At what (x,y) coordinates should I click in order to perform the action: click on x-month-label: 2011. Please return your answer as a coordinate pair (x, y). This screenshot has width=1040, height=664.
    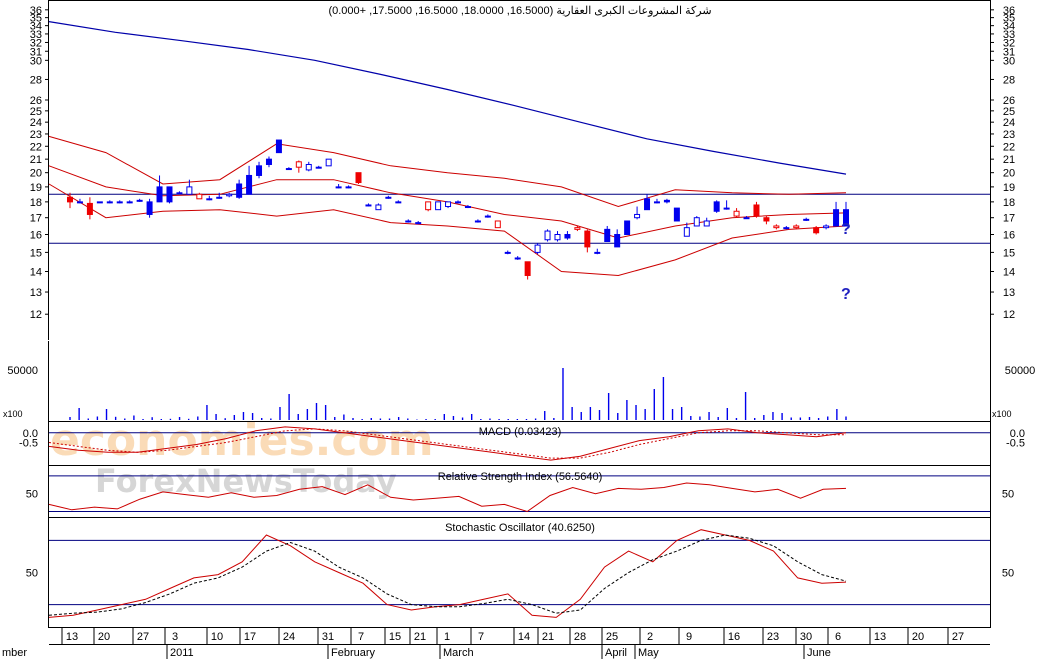
    Looking at the image, I should click on (182, 653).